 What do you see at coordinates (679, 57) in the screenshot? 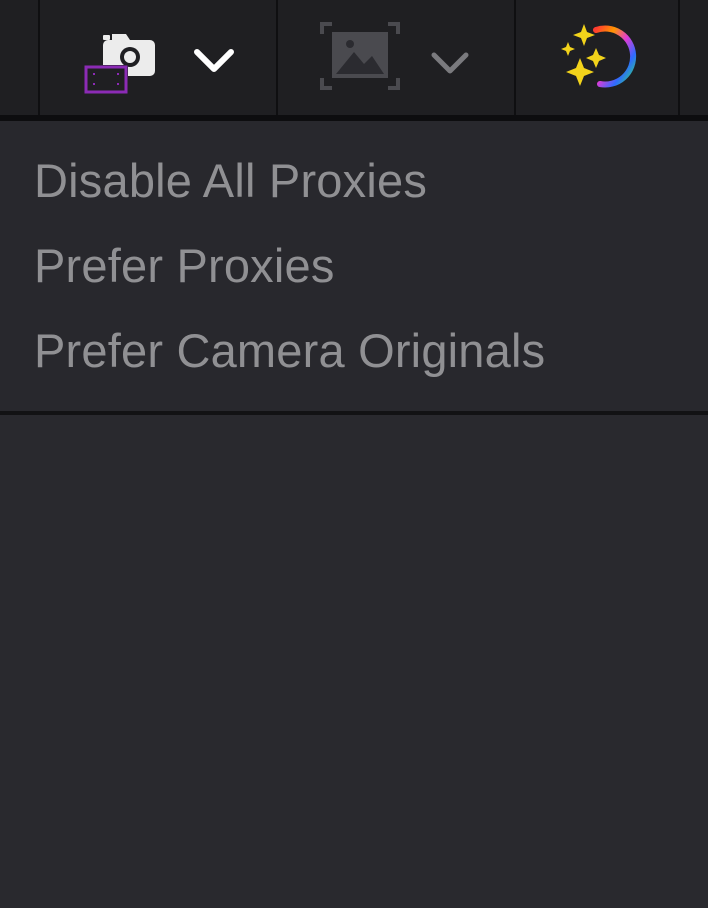
I see `toolbar-separator` at bounding box center [679, 57].